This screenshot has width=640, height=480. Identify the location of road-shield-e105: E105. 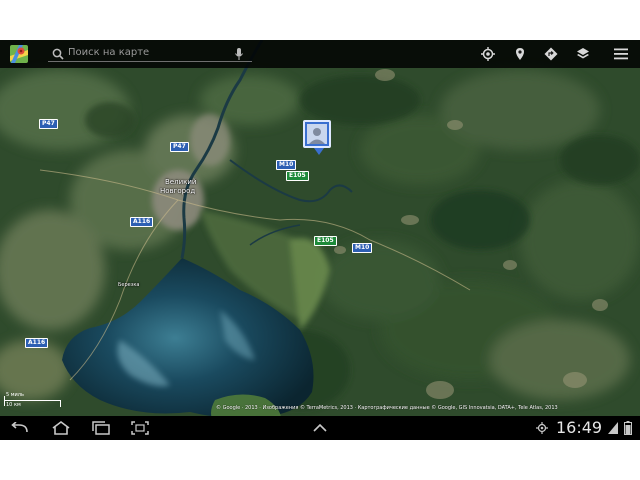
(297, 176).